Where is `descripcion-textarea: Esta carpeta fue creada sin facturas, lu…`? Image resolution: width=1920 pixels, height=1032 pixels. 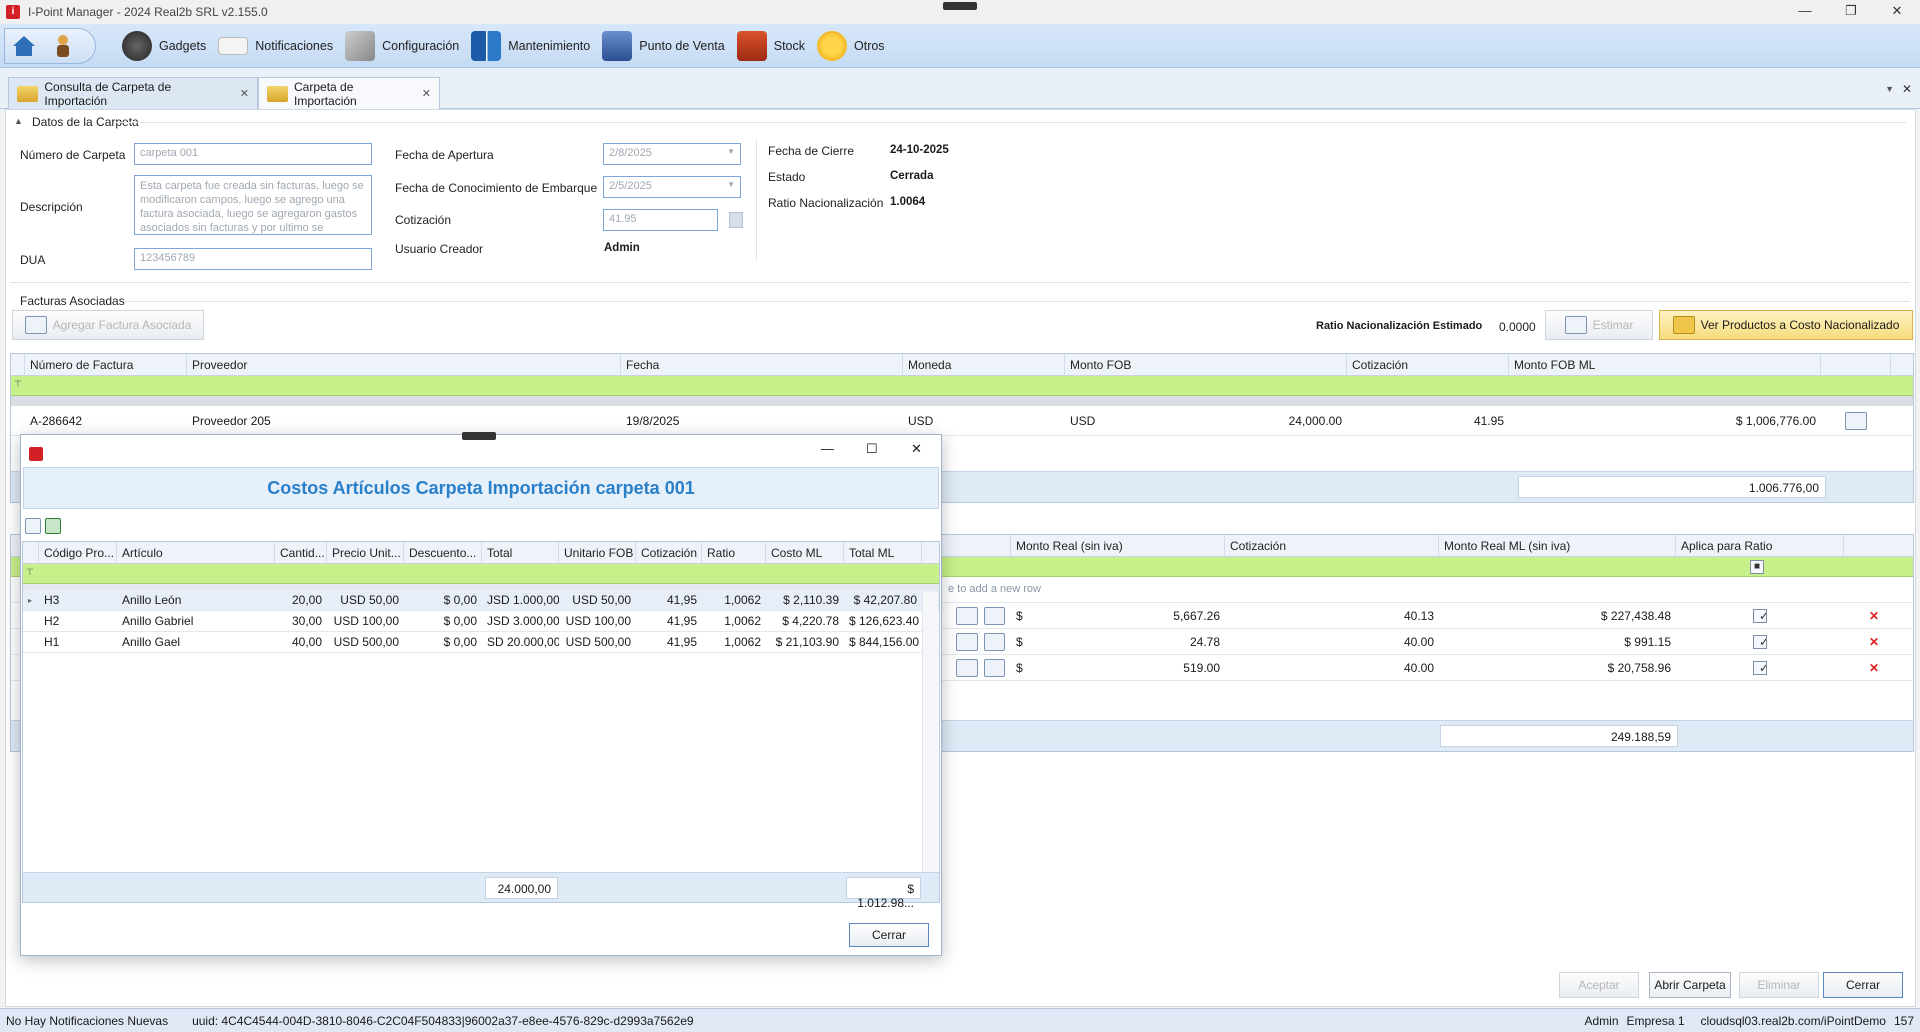 descripcion-textarea: Esta carpeta fue creada sin facturas, lu… is located at coordinates (253, 205).